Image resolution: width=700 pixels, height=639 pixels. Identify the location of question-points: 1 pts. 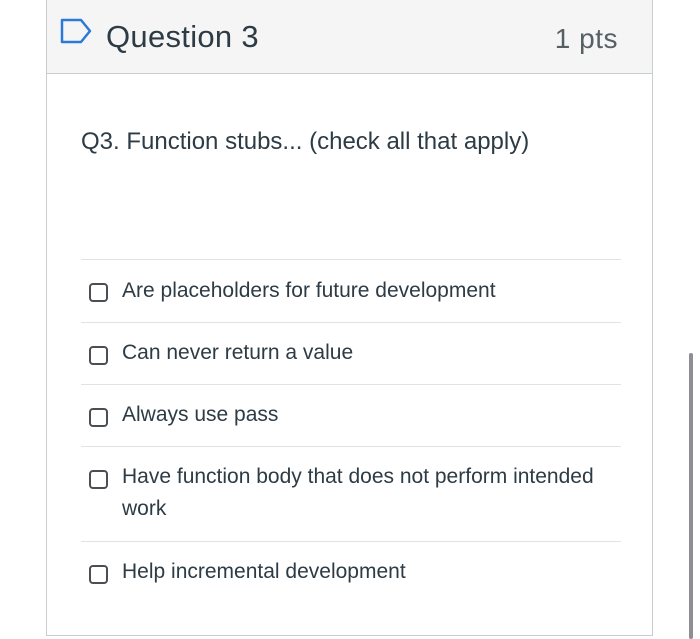
(586, 38).